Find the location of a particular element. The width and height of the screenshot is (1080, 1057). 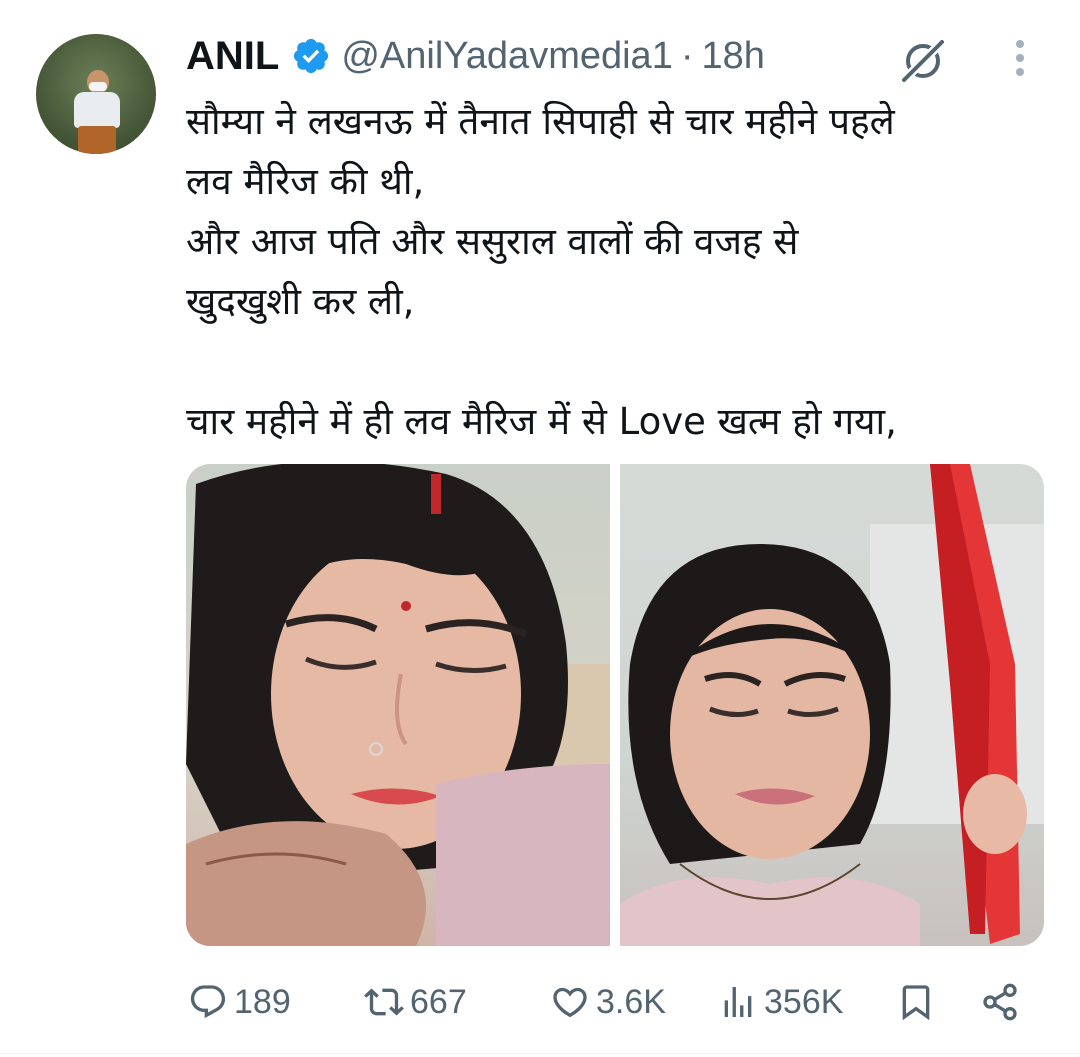

share-icon is located at coordinates (1000, 1002).